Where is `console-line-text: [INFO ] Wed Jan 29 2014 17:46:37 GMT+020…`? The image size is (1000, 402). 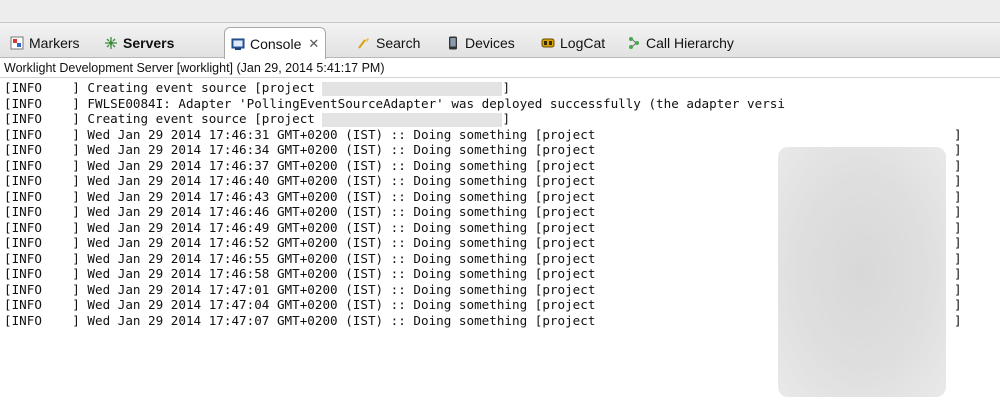 console-line-text: [INFO ] Wed Jan 29 2014 17:46:37 GMT+020… is located at coordinates (303, 165).